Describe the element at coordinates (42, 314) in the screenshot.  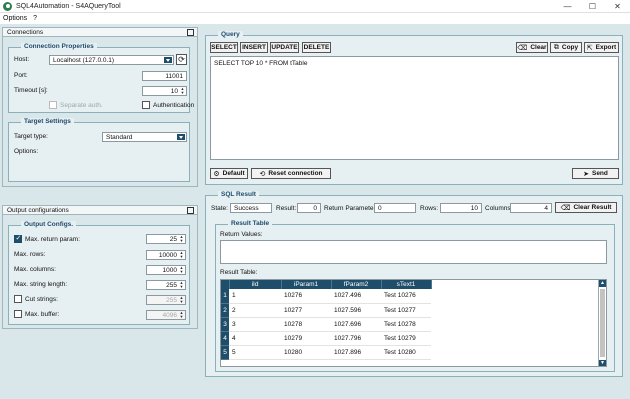
I see `max-buffer-label: Max. buffer:` at that location.